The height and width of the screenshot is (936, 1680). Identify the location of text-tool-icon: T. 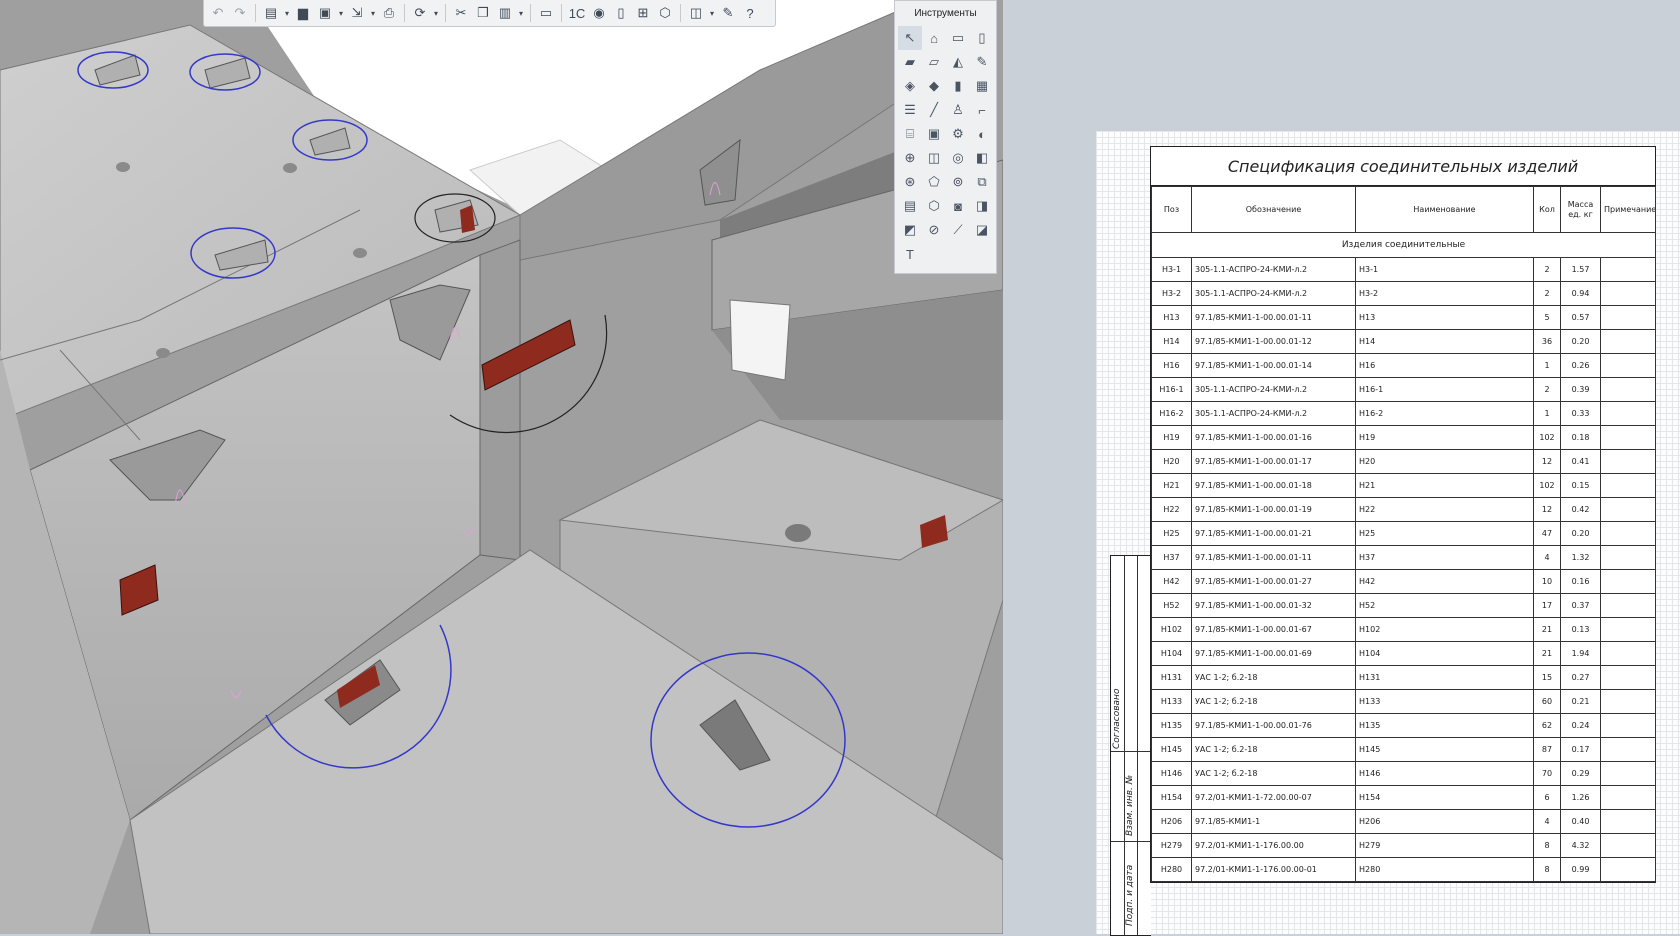
(910, 254).